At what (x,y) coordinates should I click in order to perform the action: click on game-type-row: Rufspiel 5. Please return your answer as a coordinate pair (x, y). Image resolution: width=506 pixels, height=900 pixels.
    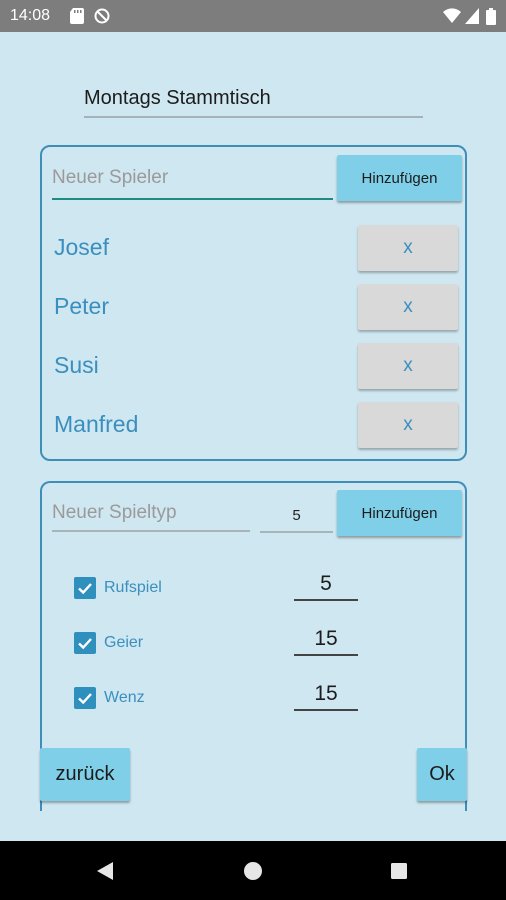
    Looking at the image, I should click on (253, 589).